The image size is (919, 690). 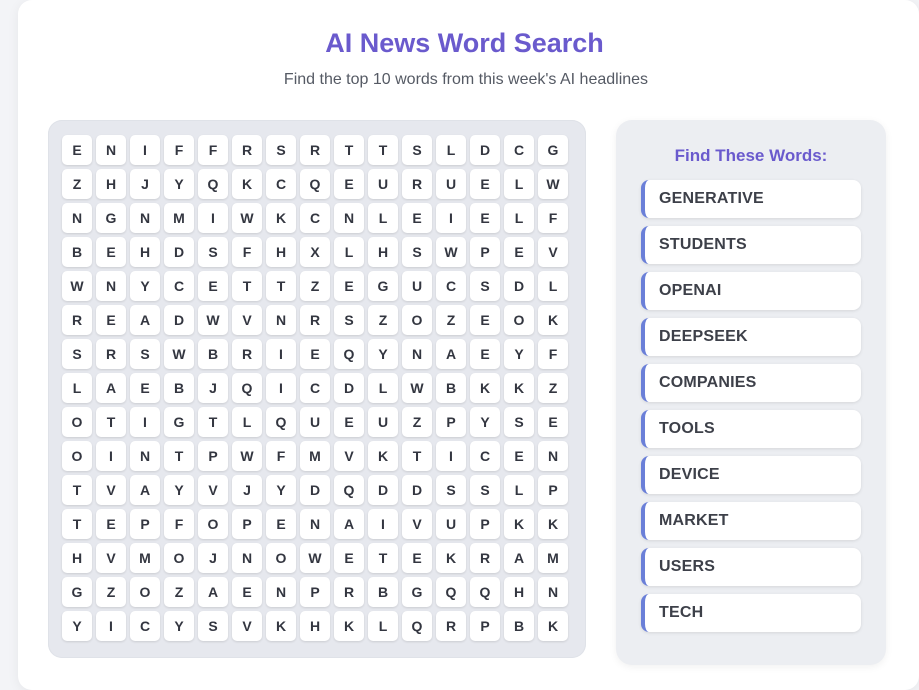 I want to click on grid-cell: J, so click(x=213, y=388).